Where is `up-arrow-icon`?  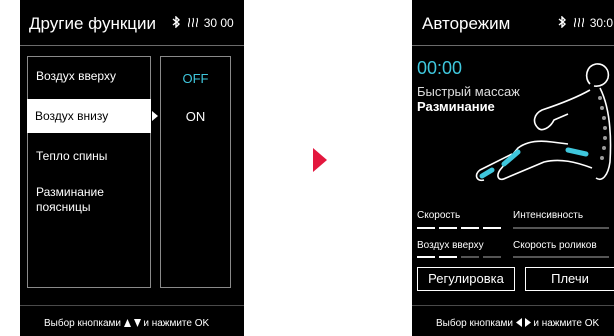
up-arrow-icon is located at coordinates (127, 323).